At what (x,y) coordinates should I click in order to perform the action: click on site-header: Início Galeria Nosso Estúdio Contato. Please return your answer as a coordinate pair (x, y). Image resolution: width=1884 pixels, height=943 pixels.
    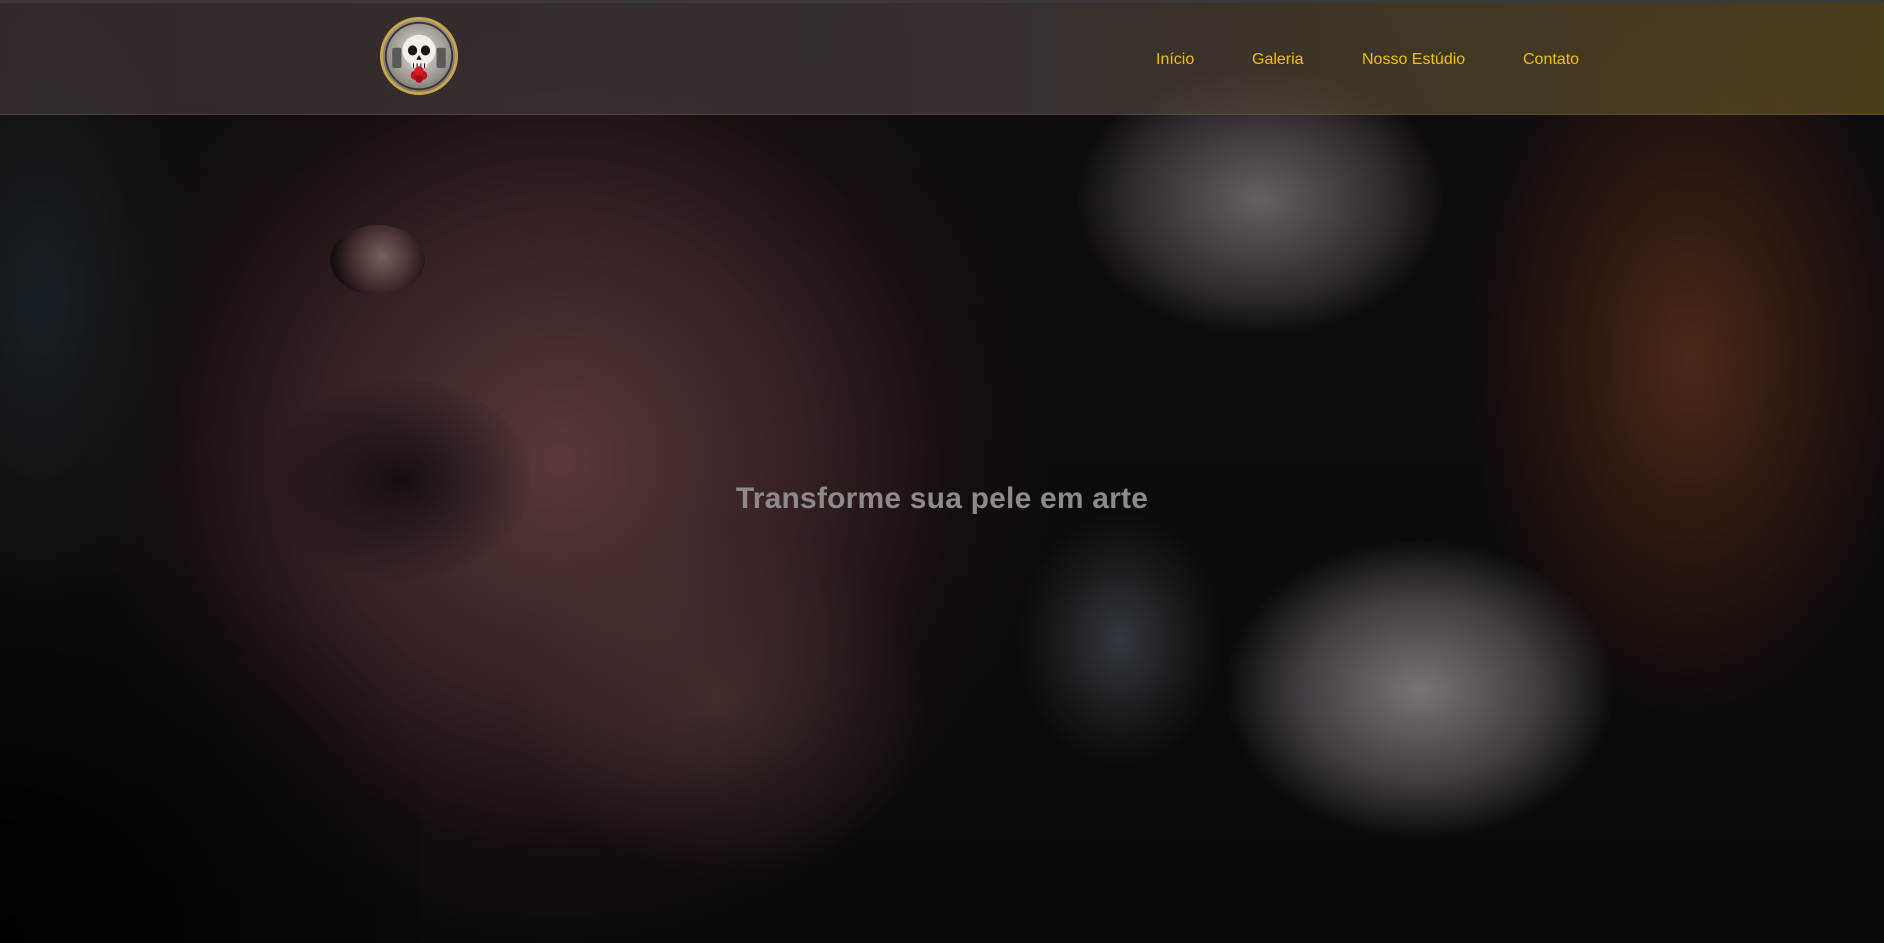
    Looking at the image, I should click on (942, 57).